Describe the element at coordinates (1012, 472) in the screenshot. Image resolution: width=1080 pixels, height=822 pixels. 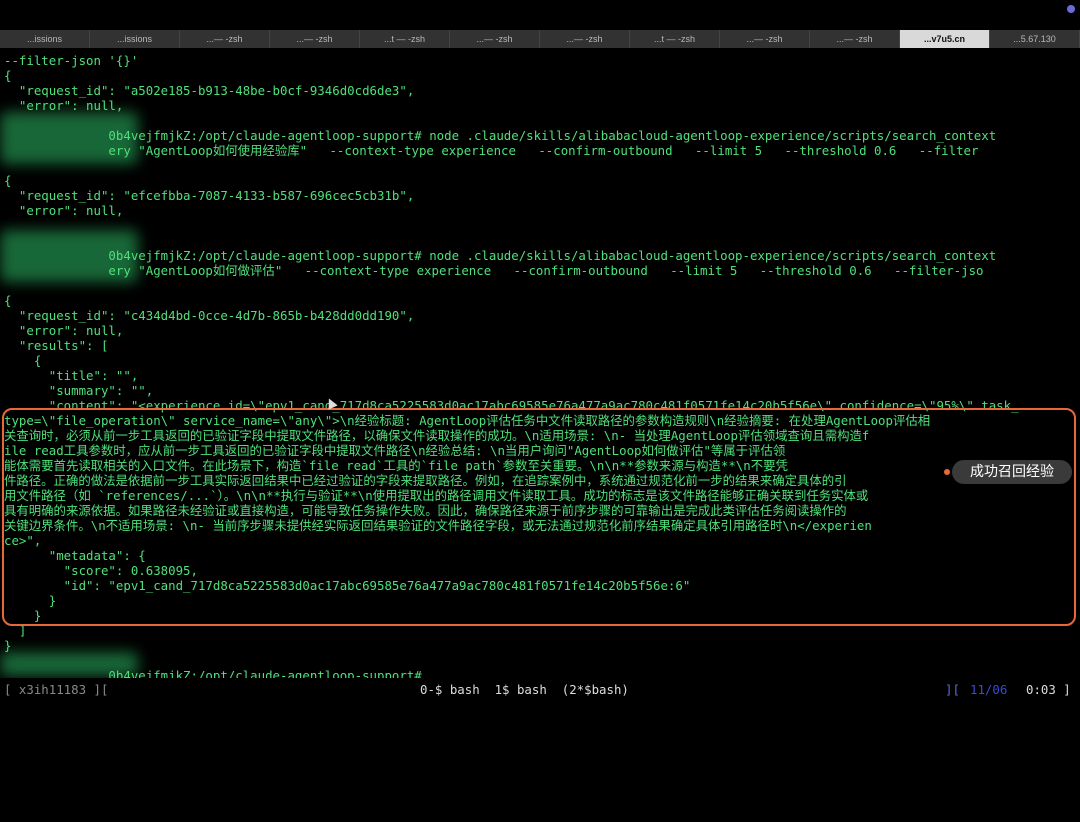
I see `callout-label: 成功召回经验` at that location.